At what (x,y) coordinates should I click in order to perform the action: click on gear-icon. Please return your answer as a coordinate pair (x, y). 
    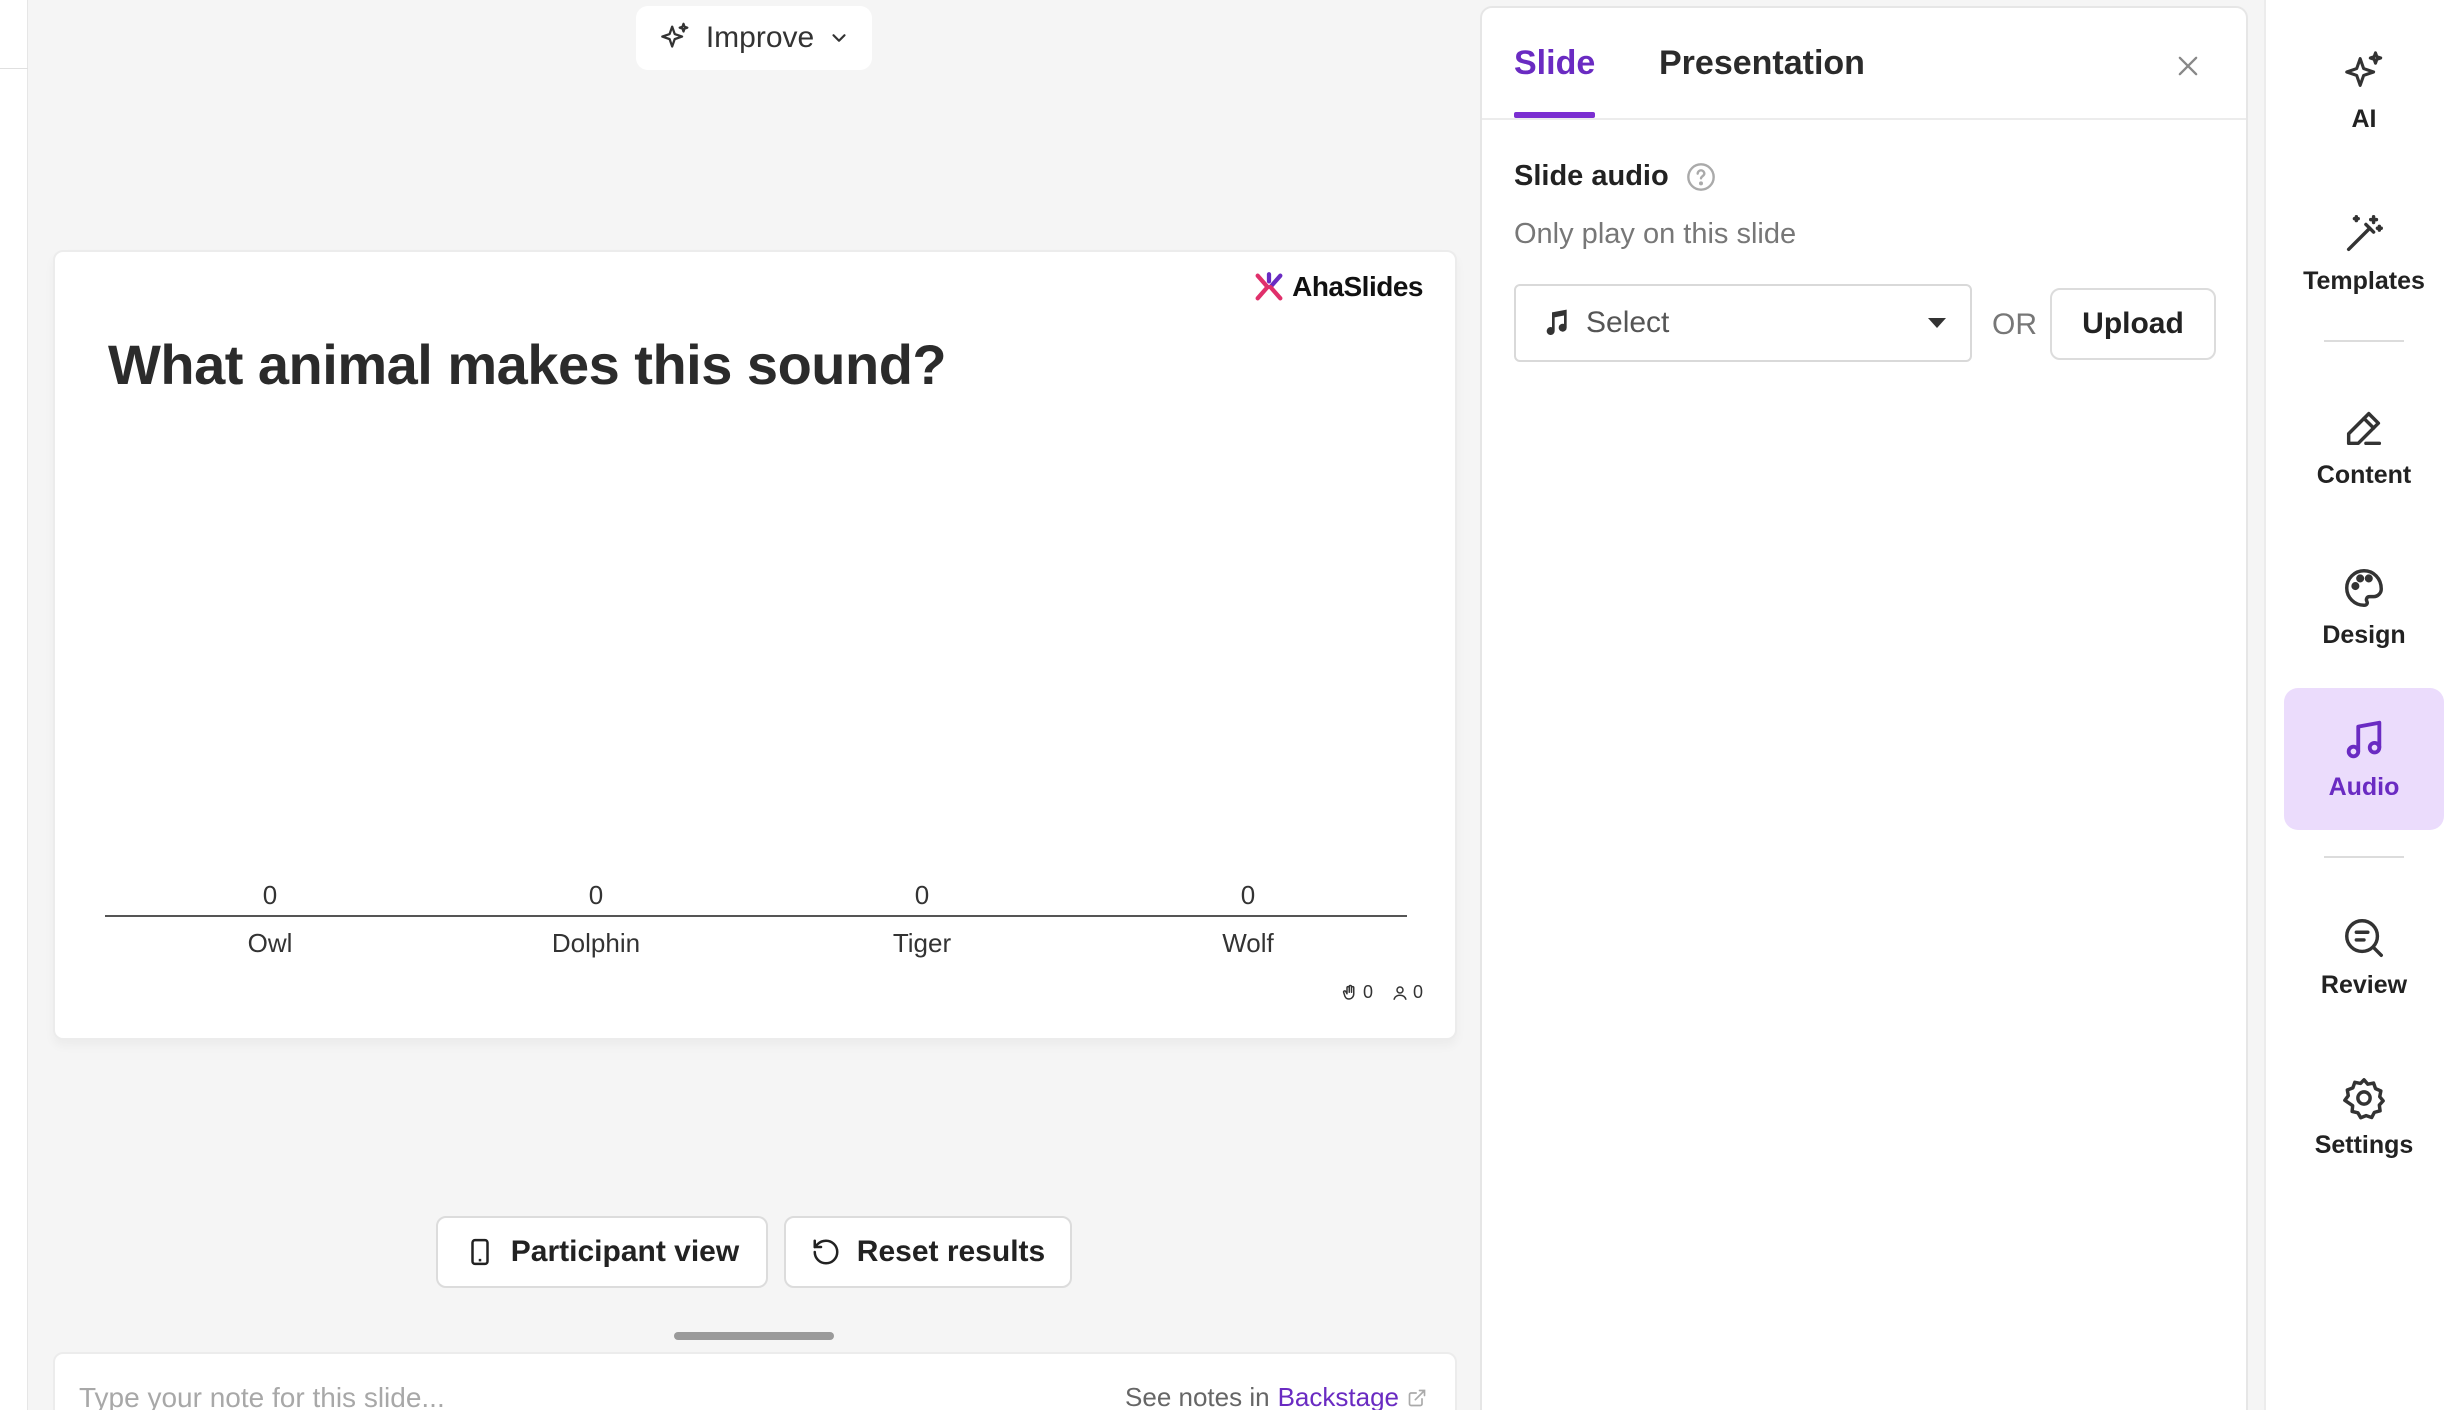
    Looking at the image, I should click on (2364, 1098).